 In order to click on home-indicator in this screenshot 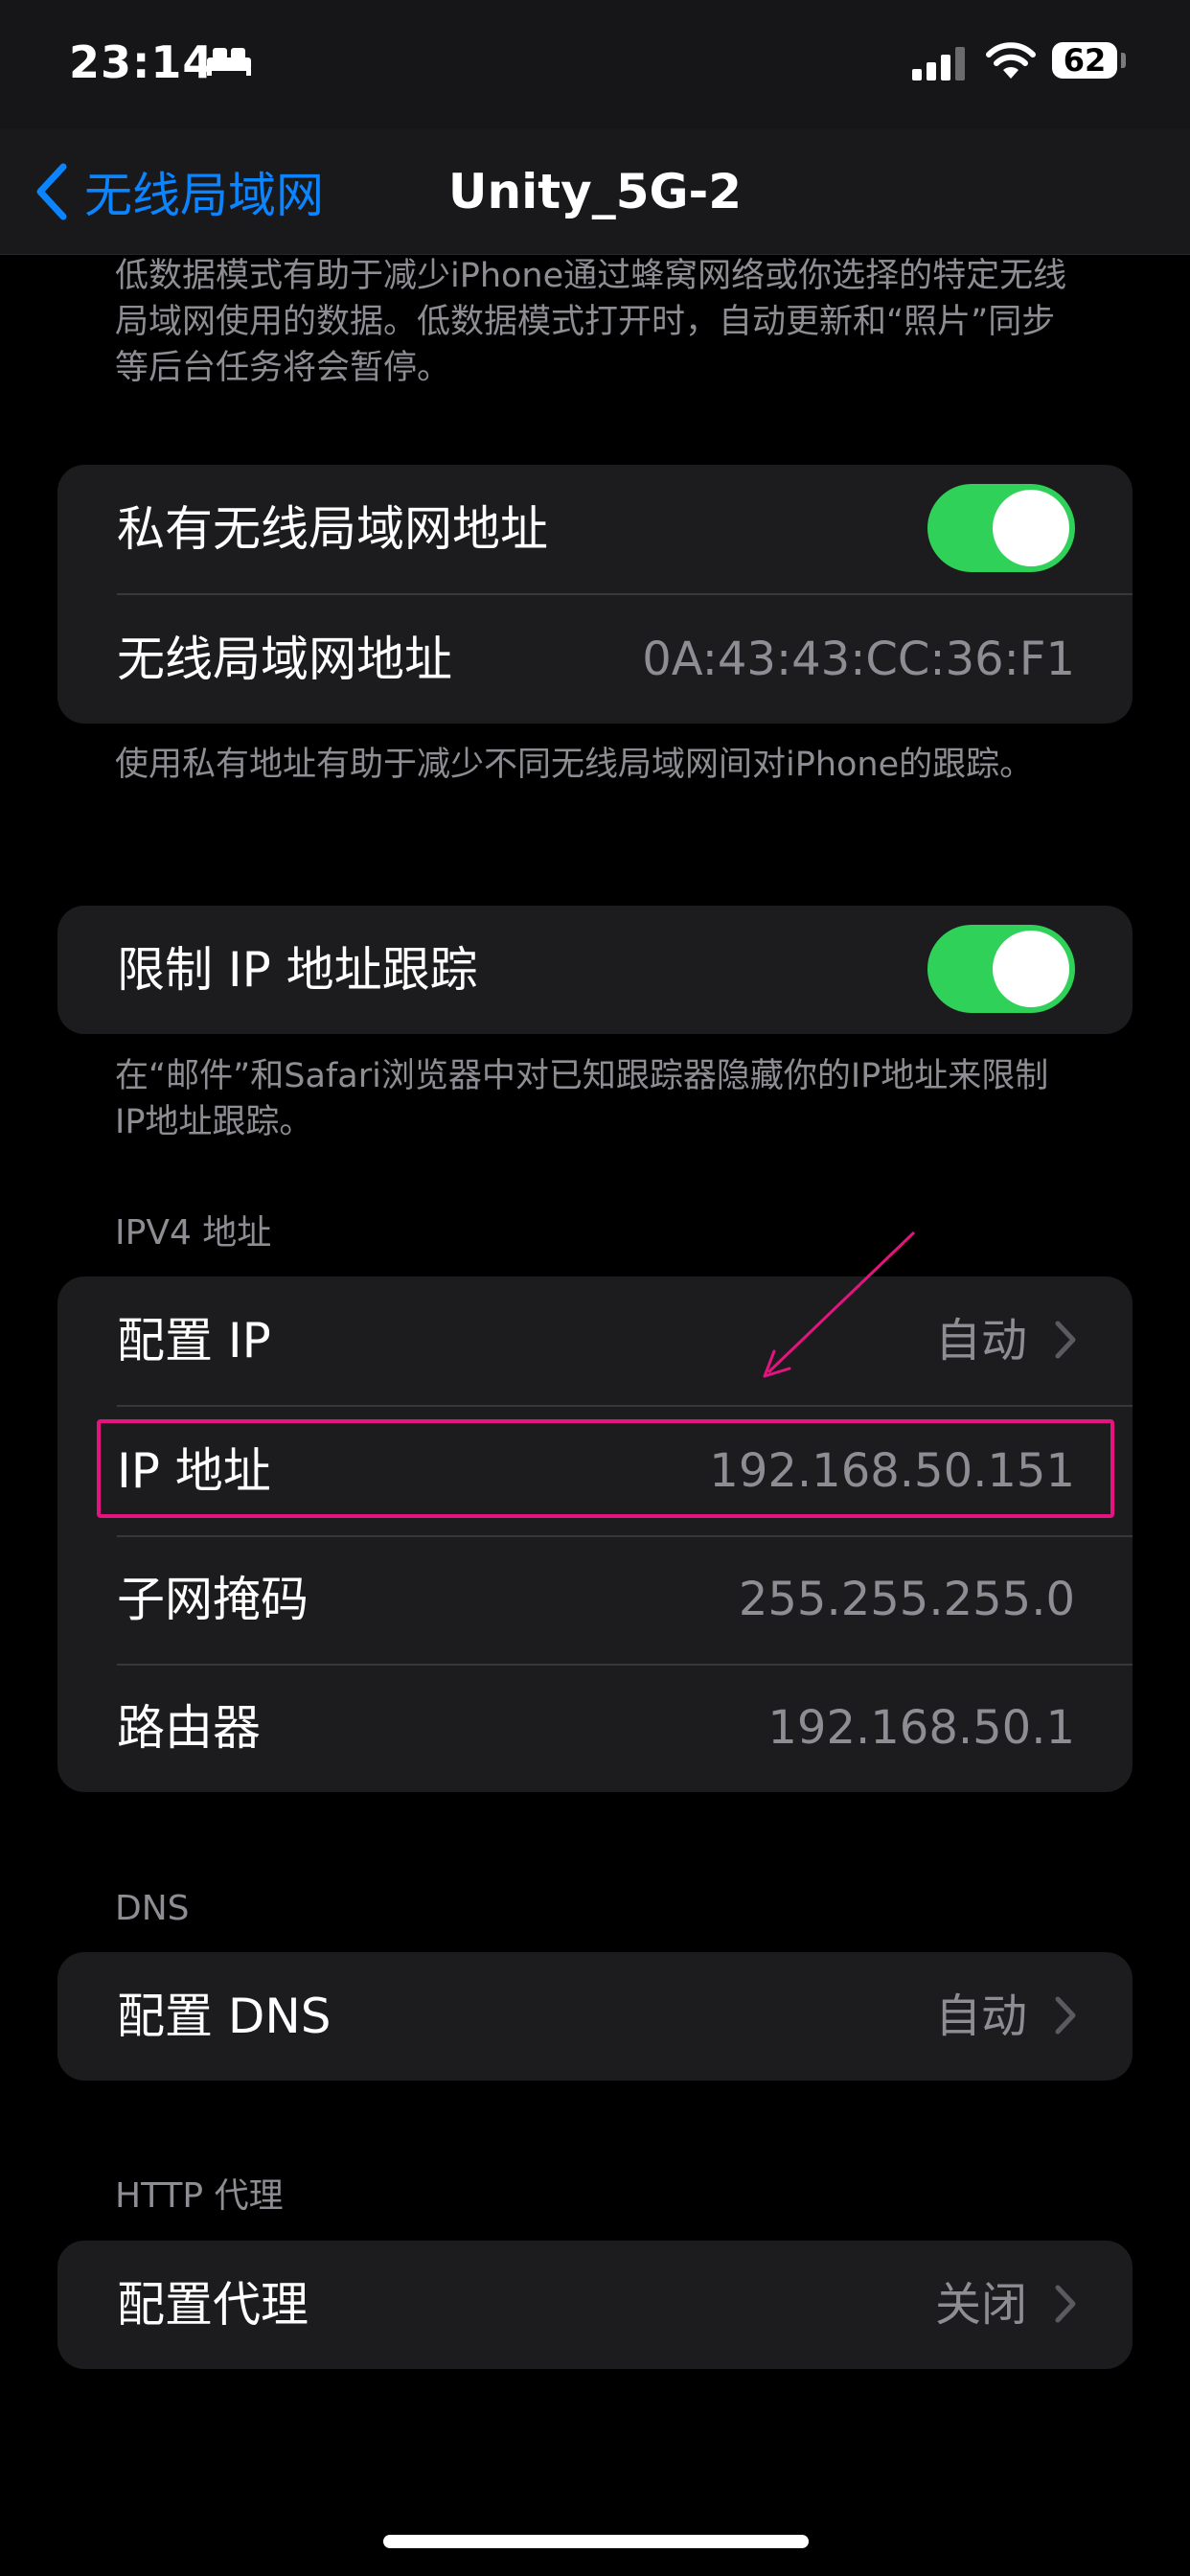, I will do `click(596, 2541)`.